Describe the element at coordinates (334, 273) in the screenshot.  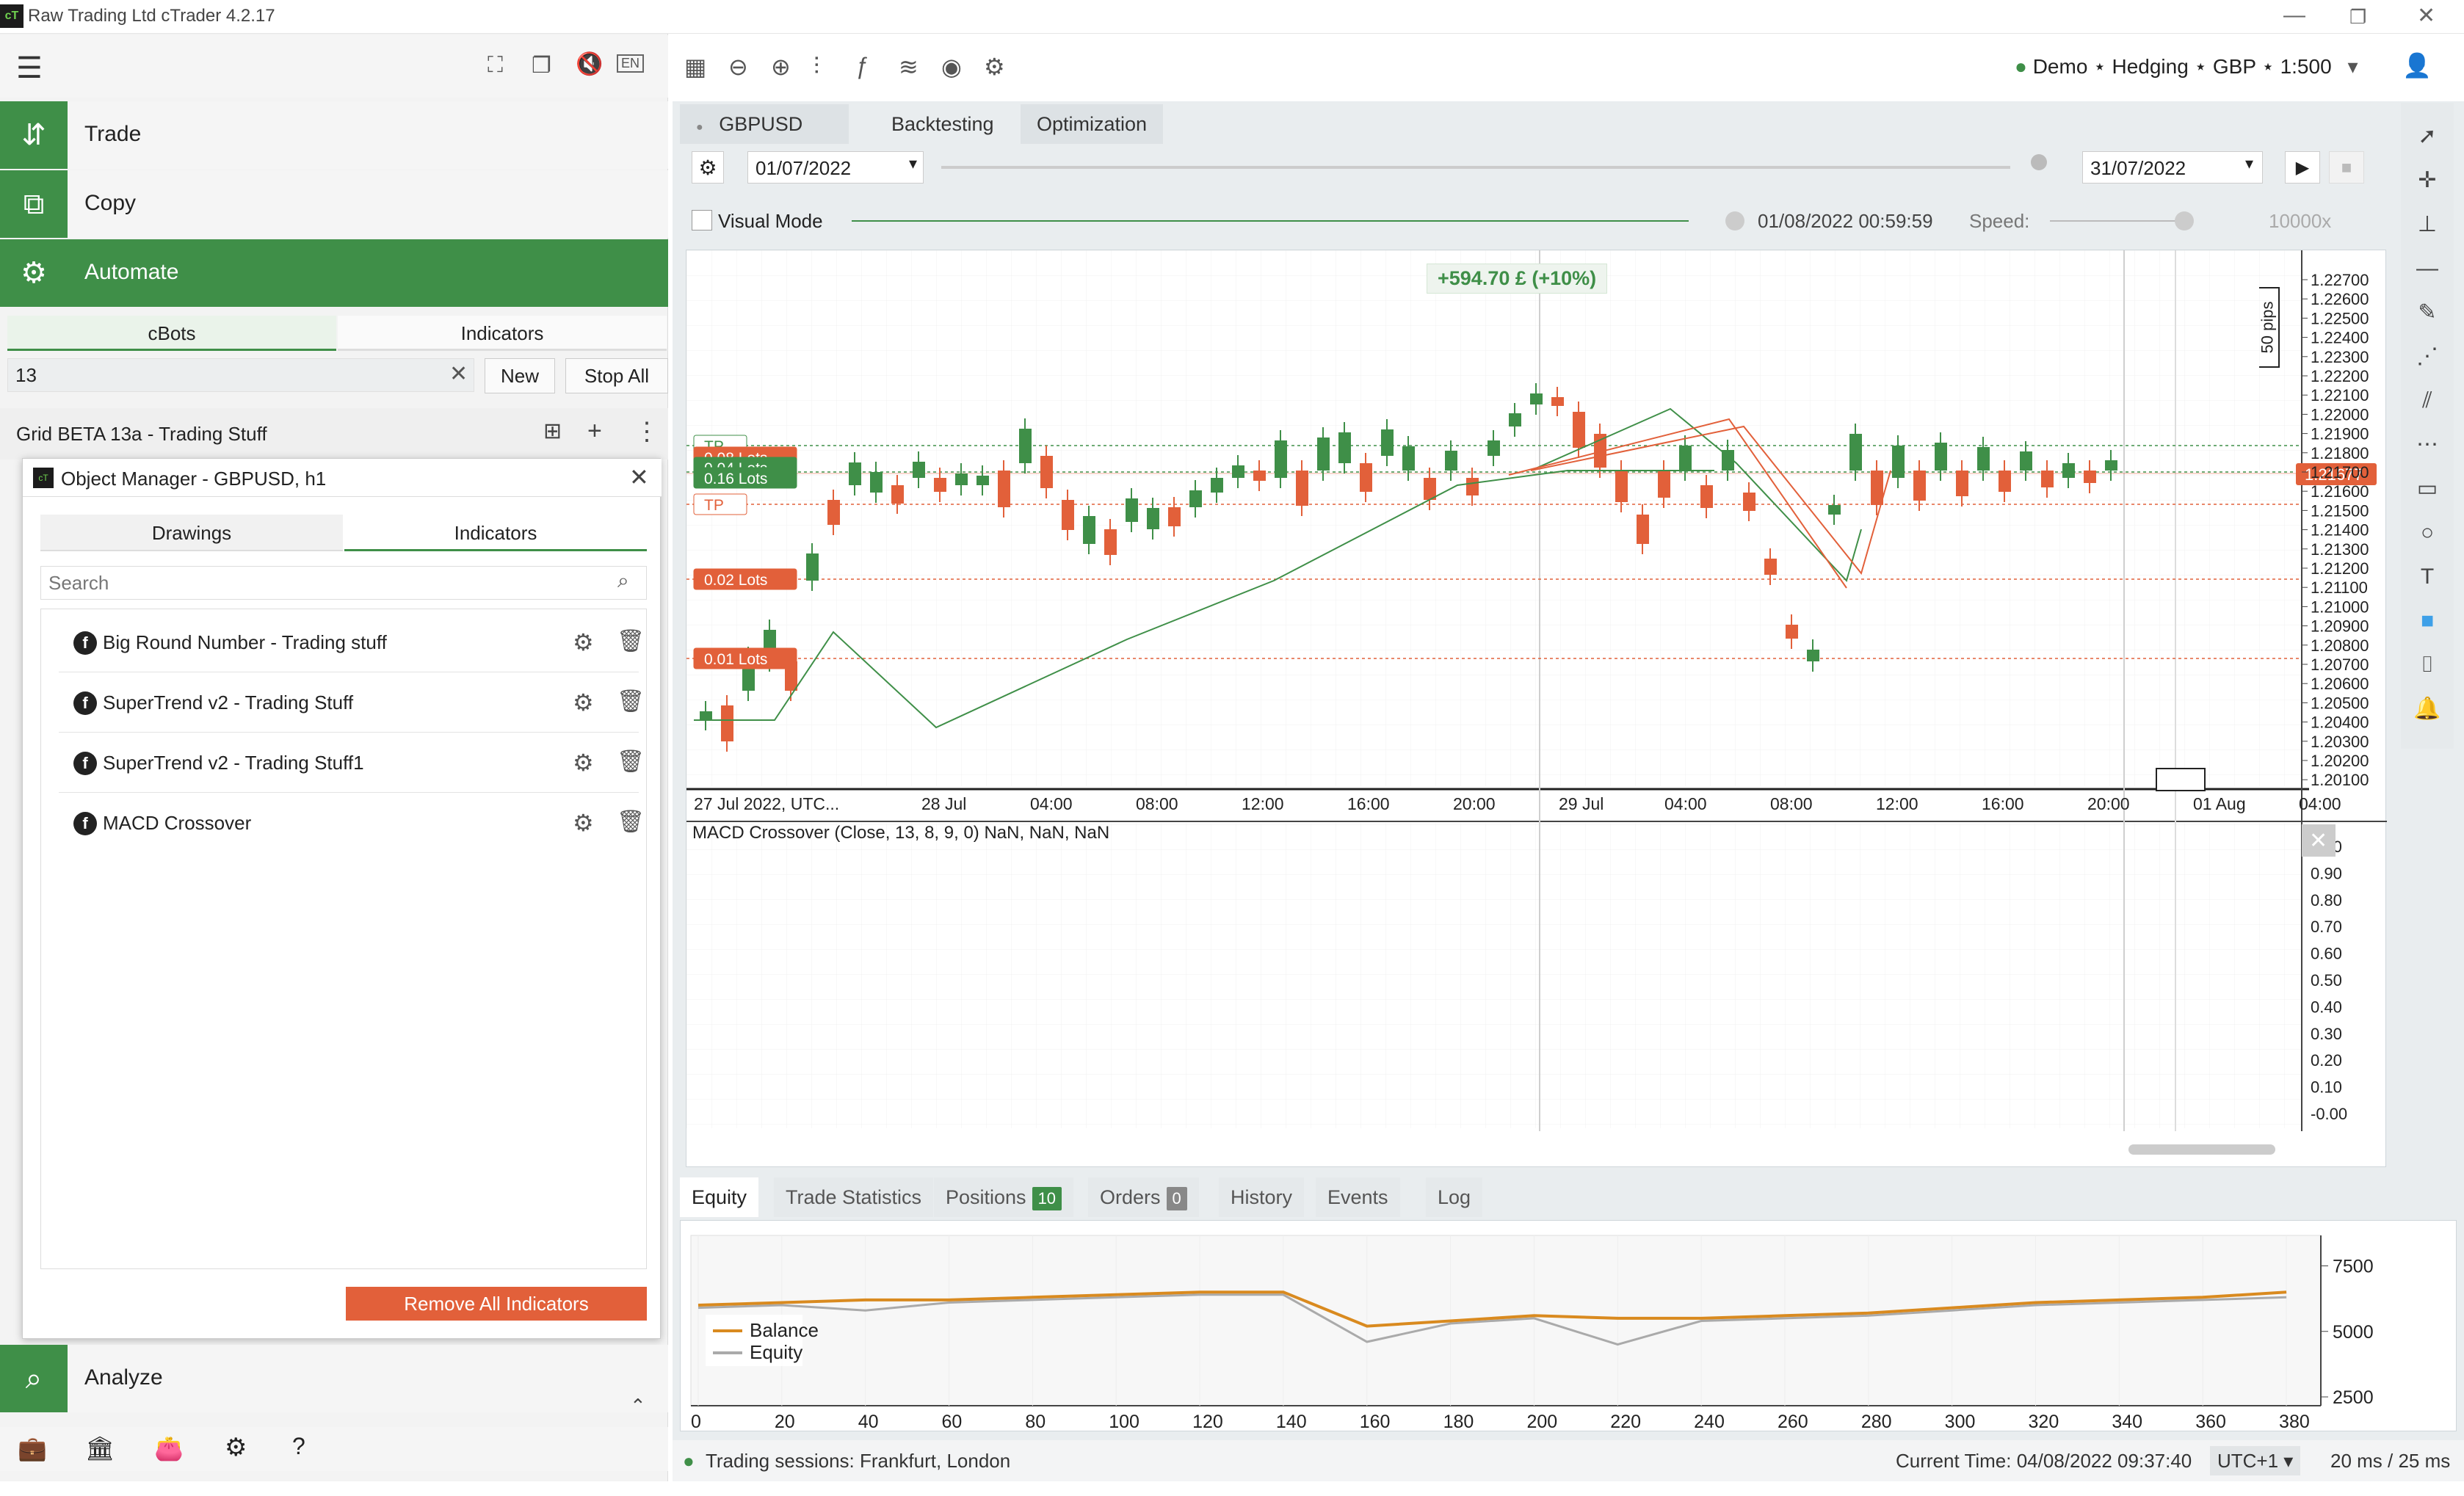
I see `nav-automate: ⚙ Automate` at that location.